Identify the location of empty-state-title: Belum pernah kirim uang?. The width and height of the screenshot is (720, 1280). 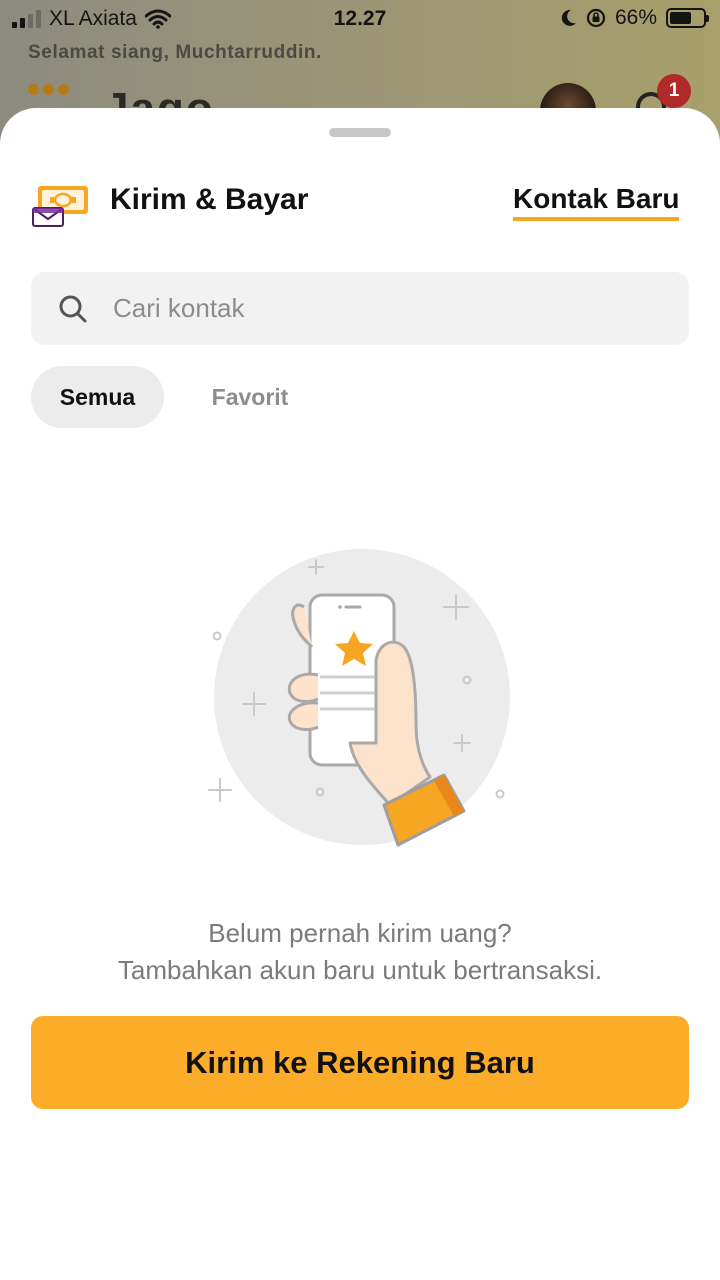
(360, 933).